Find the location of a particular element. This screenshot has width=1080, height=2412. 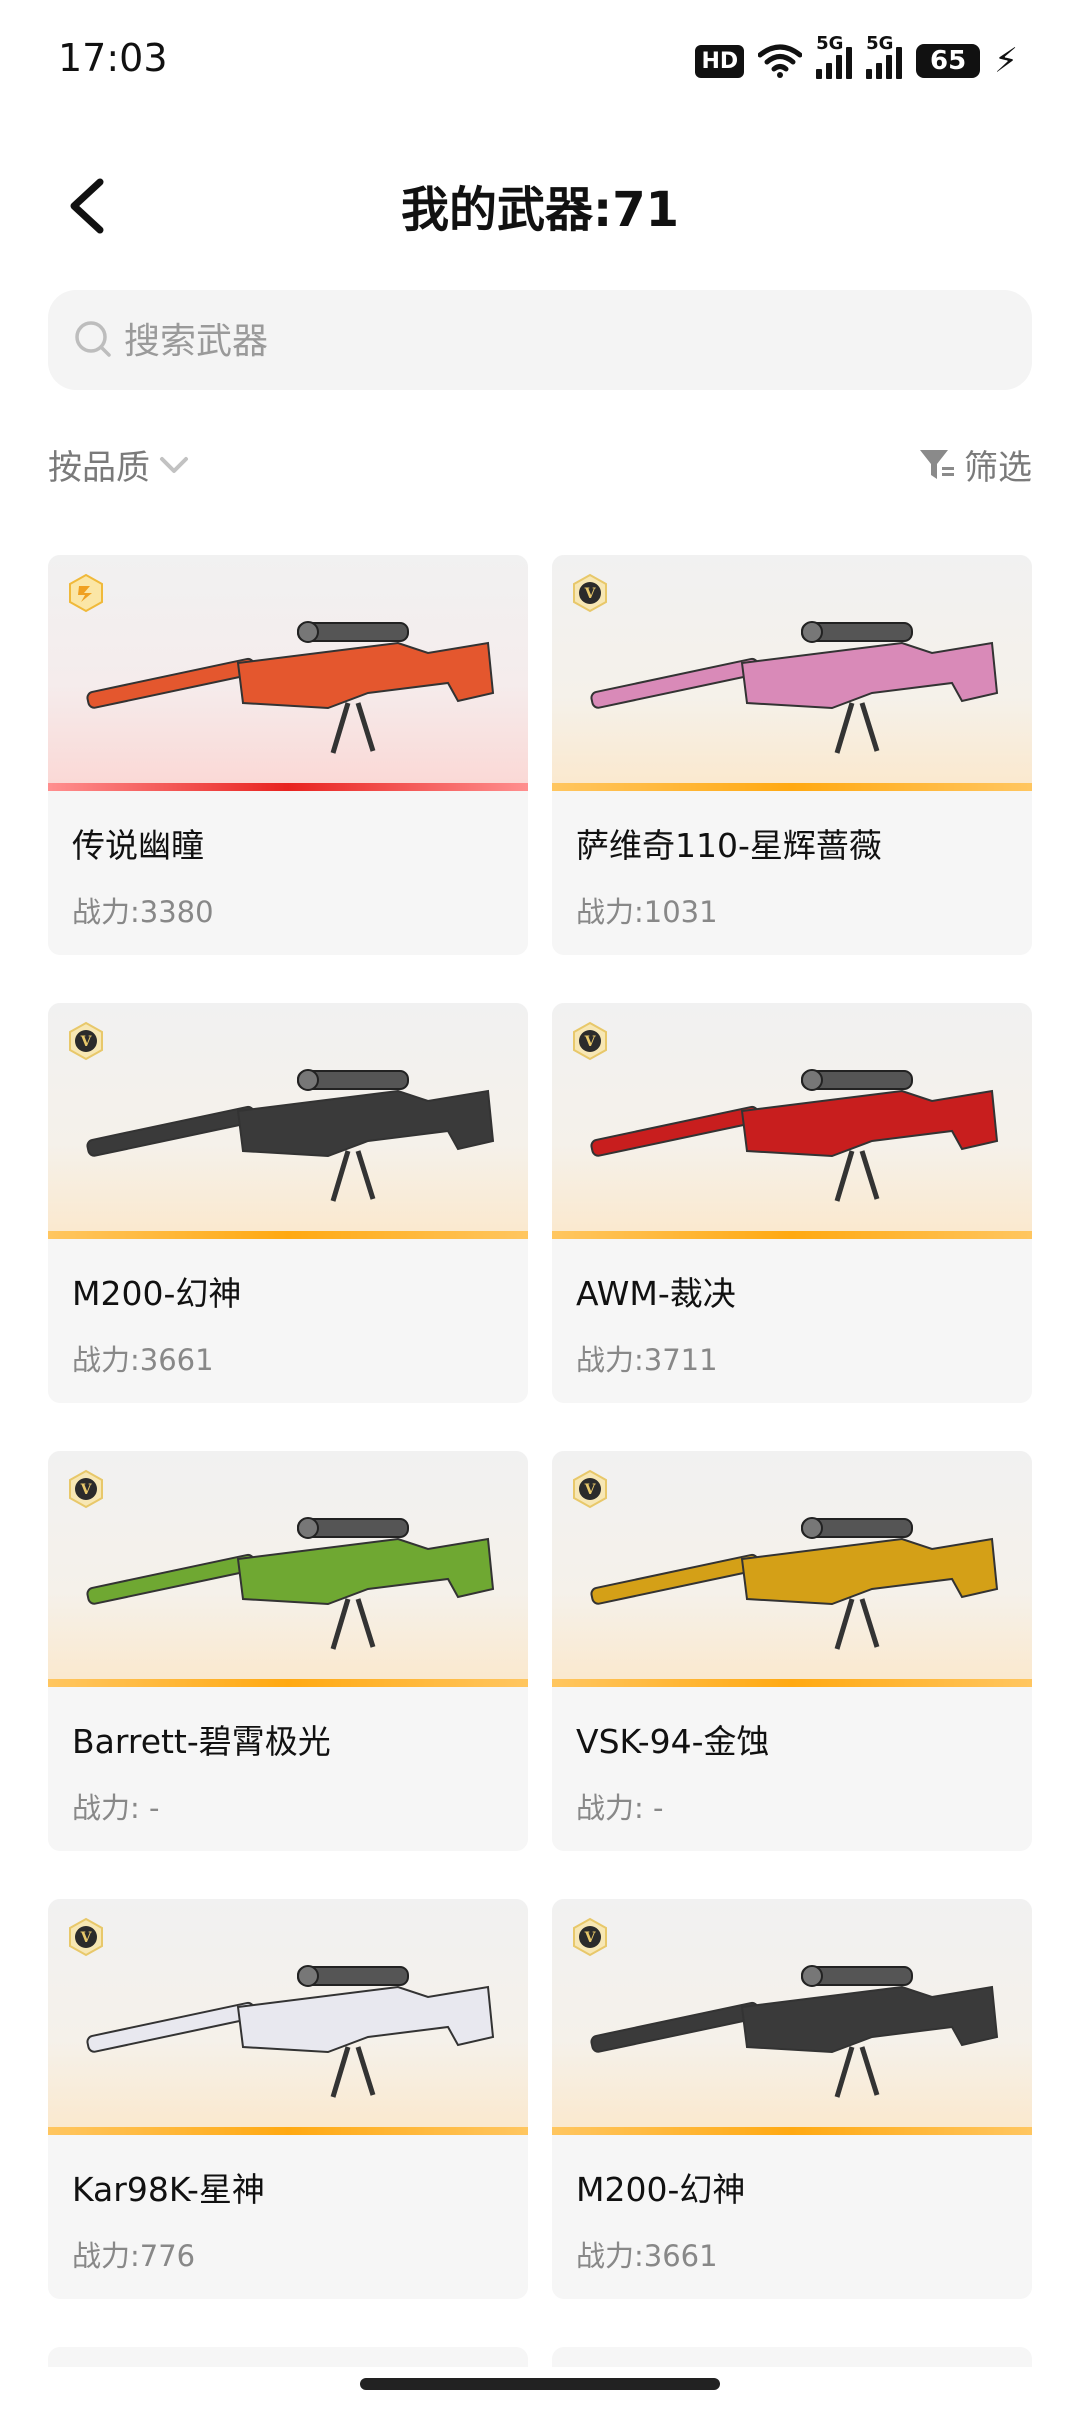

wifi-icon is located at coordinates (780, 61).